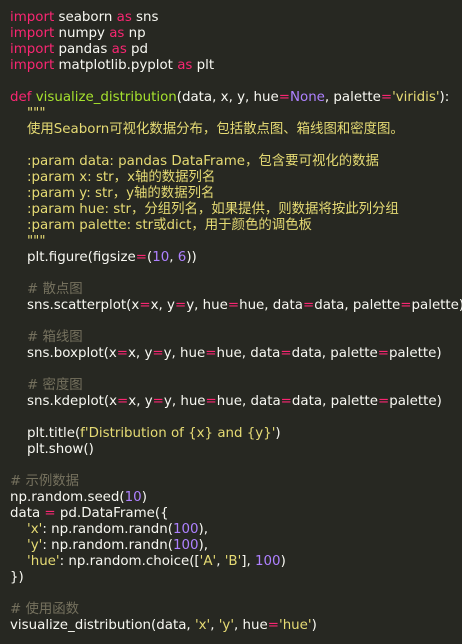  Describe the element at coordinates (191, 257) in the screenshot. I see `code-token: ))` at that location.